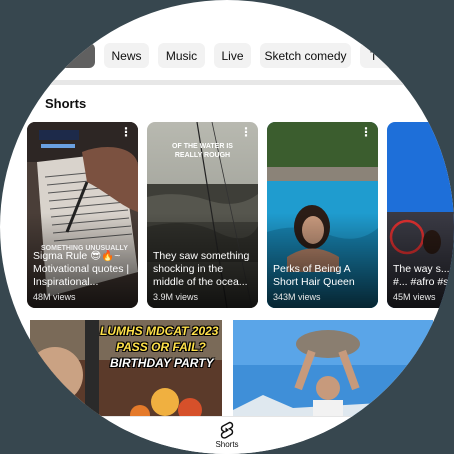  Describe the element at coordinates (297, 297) in the screenshot. I see `short-views: 343M views` at that location.